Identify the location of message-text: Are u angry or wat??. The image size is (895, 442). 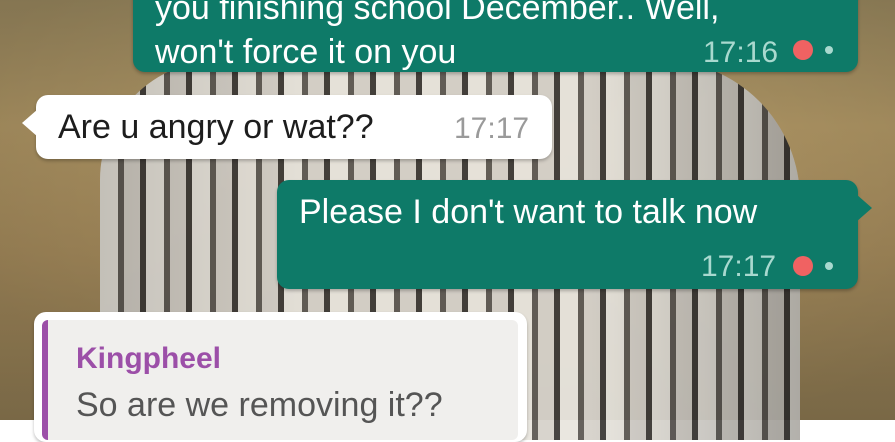
(216, 127).